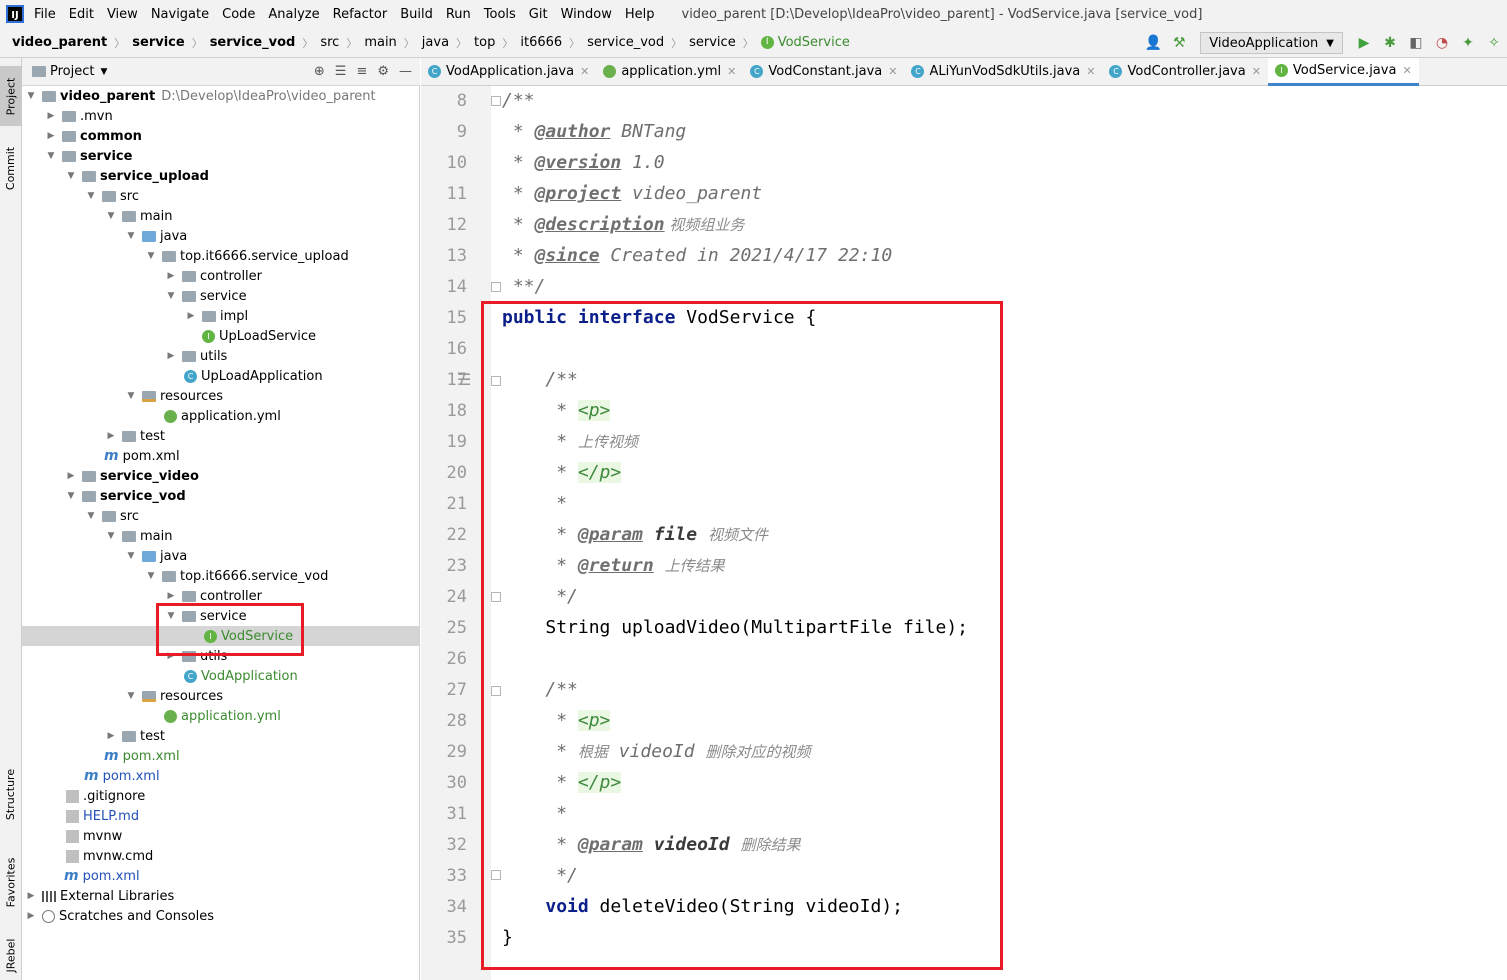 This screenshot has height=980, width=1507. What do you see at coordinates (500, 14) in the screenshot?
I see `menu-tools: Tools` at bounding box center [500, 14].